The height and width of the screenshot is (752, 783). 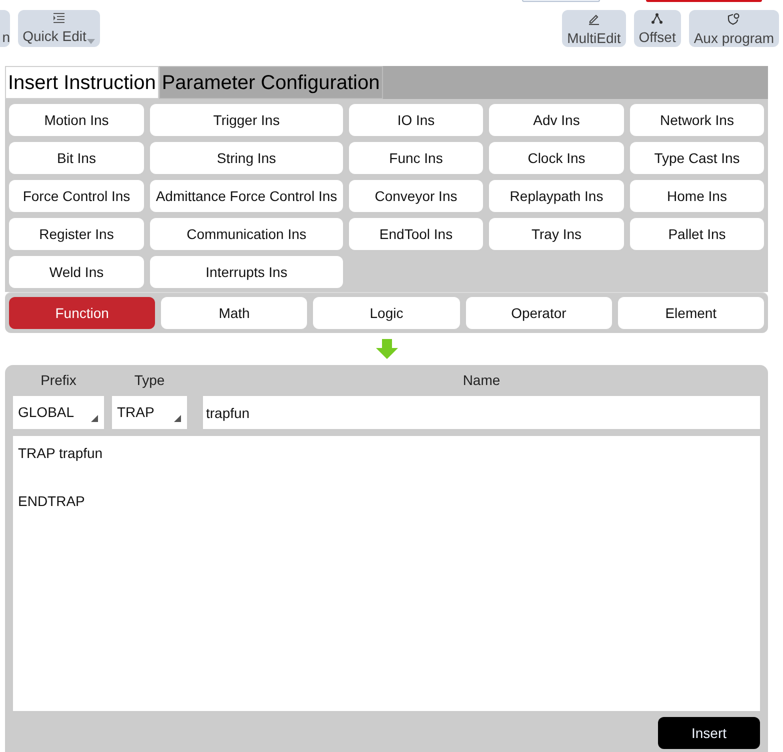 What do you see at coordinates (594, 28) in the screenshot?
I see `toolbar-button: MultiEdit` at bounding box center [594, 28].